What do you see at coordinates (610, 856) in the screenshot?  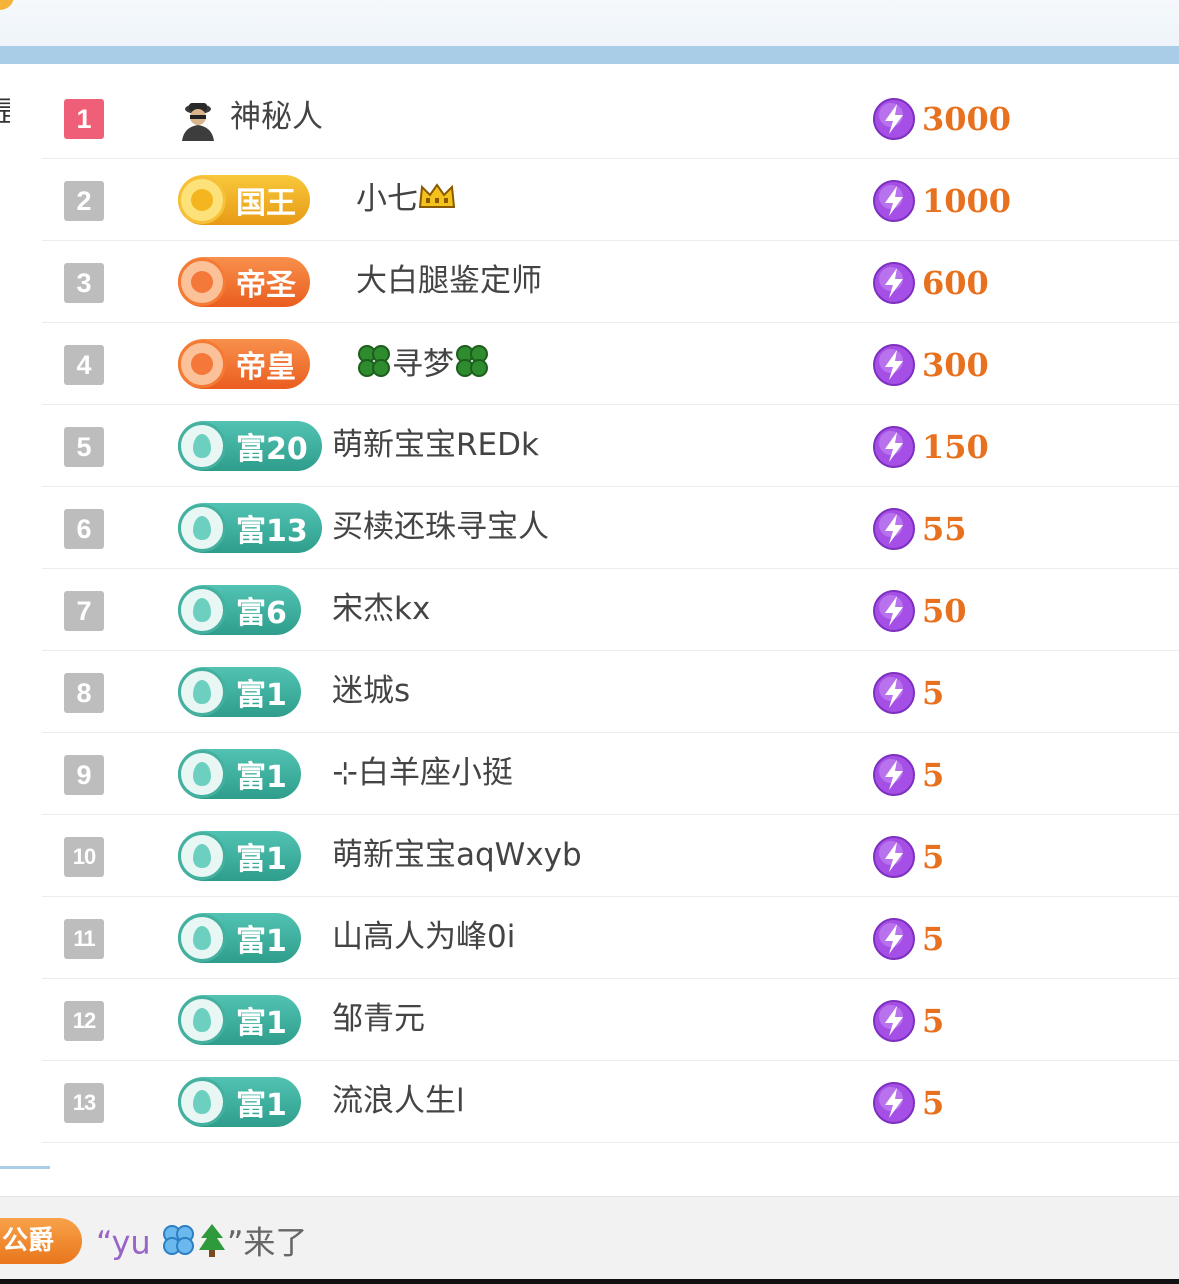 I see `leaderboard-row: 10 富1 萌新宝宝aqWxyb 5` at bounding box center [610, 856].